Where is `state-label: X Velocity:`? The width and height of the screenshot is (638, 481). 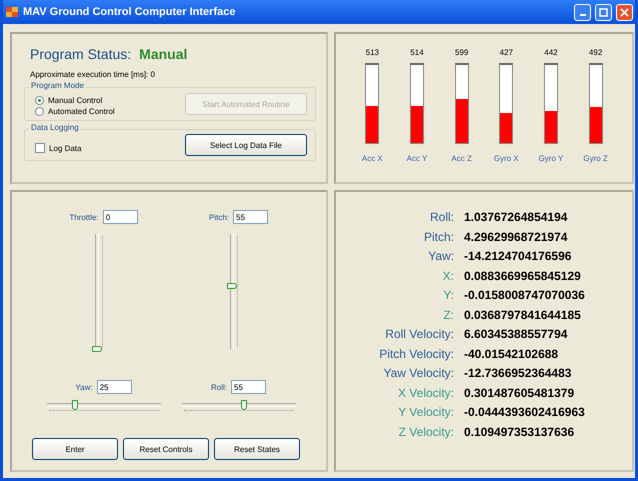 state-label: X Velocity: is located at coordinates (425, 393).